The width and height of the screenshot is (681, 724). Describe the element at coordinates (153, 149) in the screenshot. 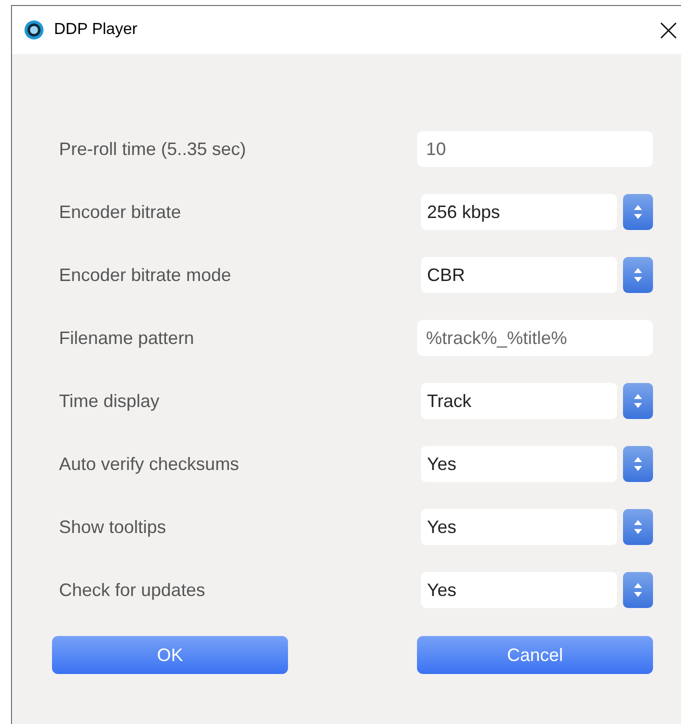

I see `setting-label: Pre-roll time (5..35 sec)` at that location.